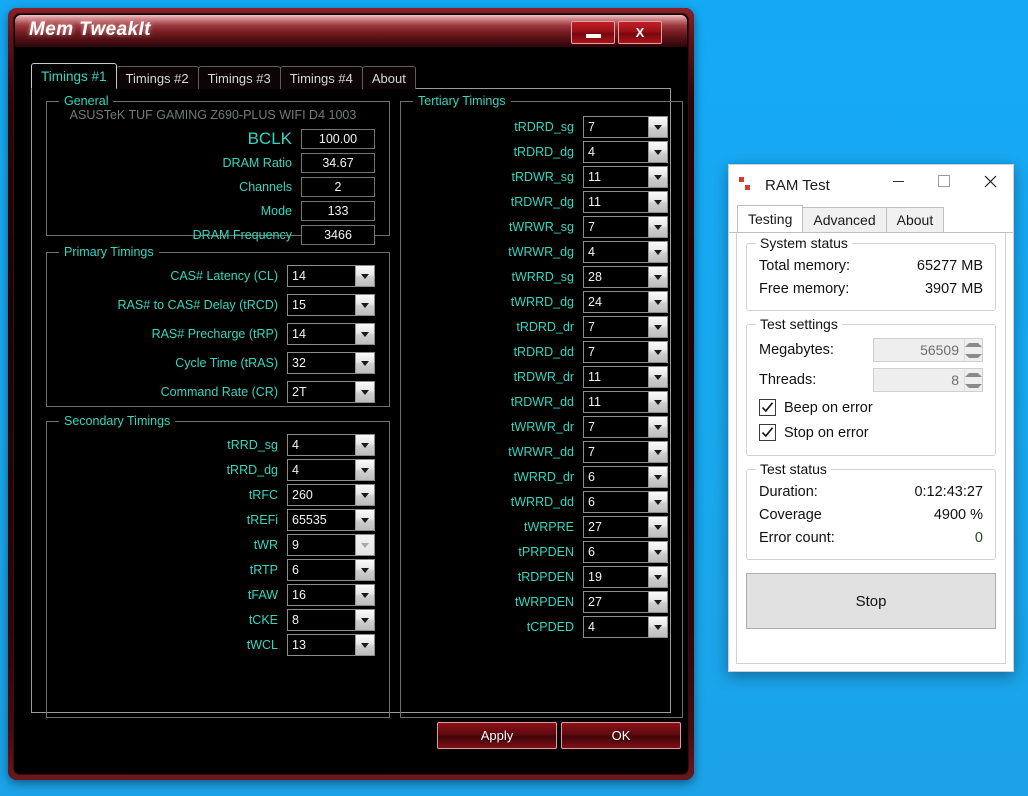  What do you see at coordinates (871, 185) in the screenshot?
I see `ram-test-titlebar: RAM Test` at bounding box center [871, 185].